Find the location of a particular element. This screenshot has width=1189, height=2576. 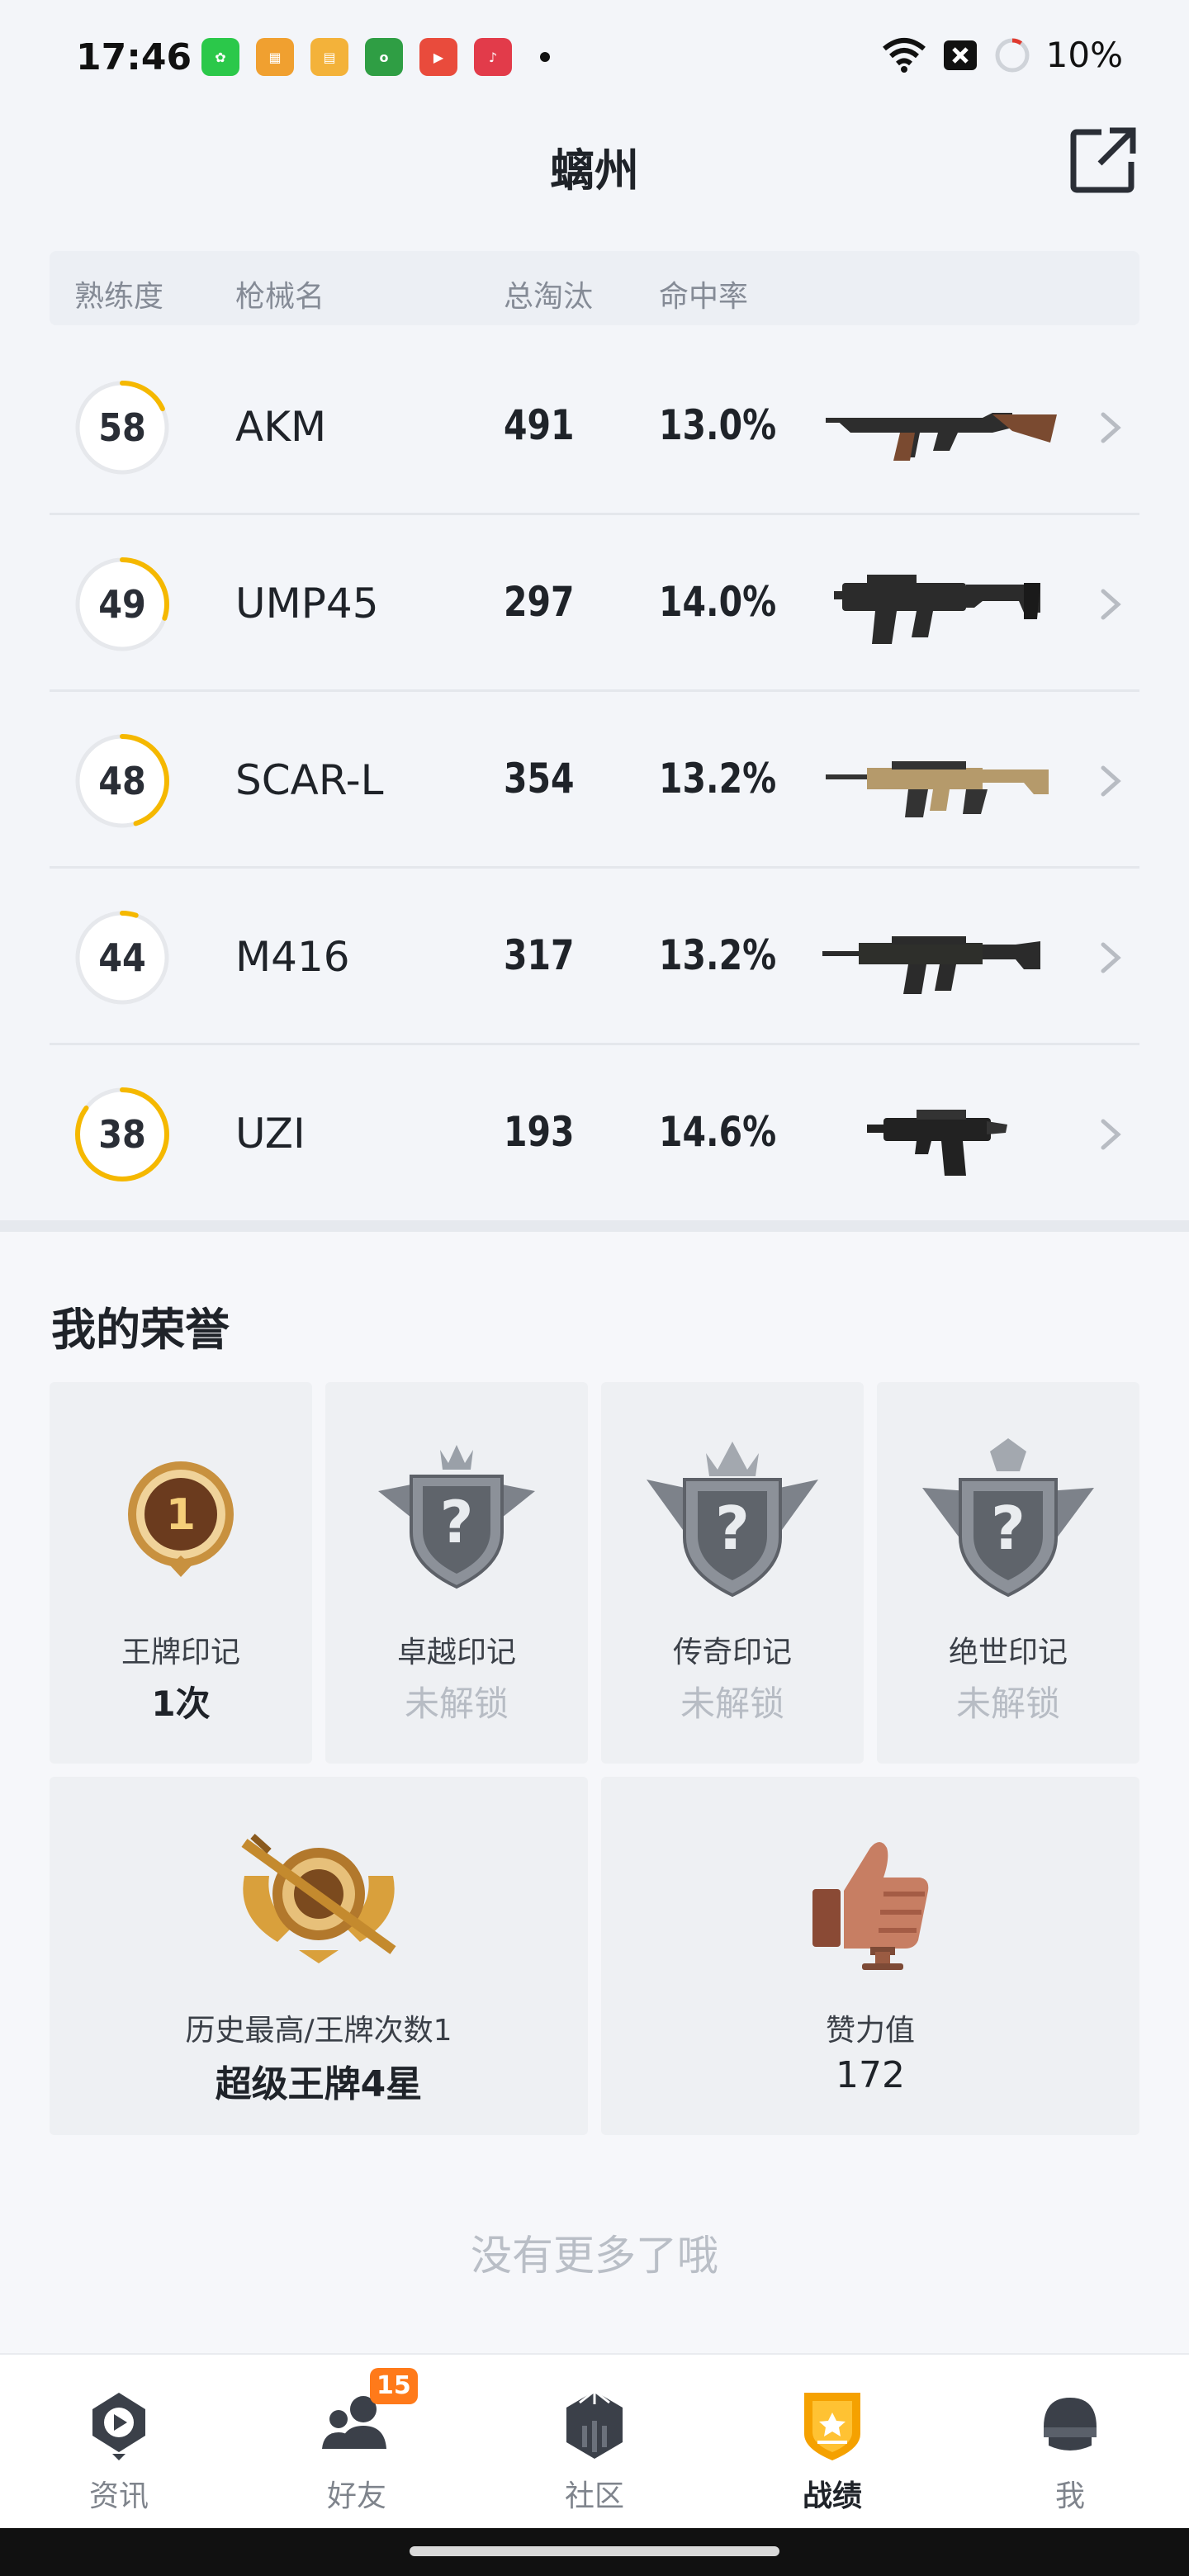

mark-card-ace: 1 王牌印记 1次 is located at coordinates (181, 1573).